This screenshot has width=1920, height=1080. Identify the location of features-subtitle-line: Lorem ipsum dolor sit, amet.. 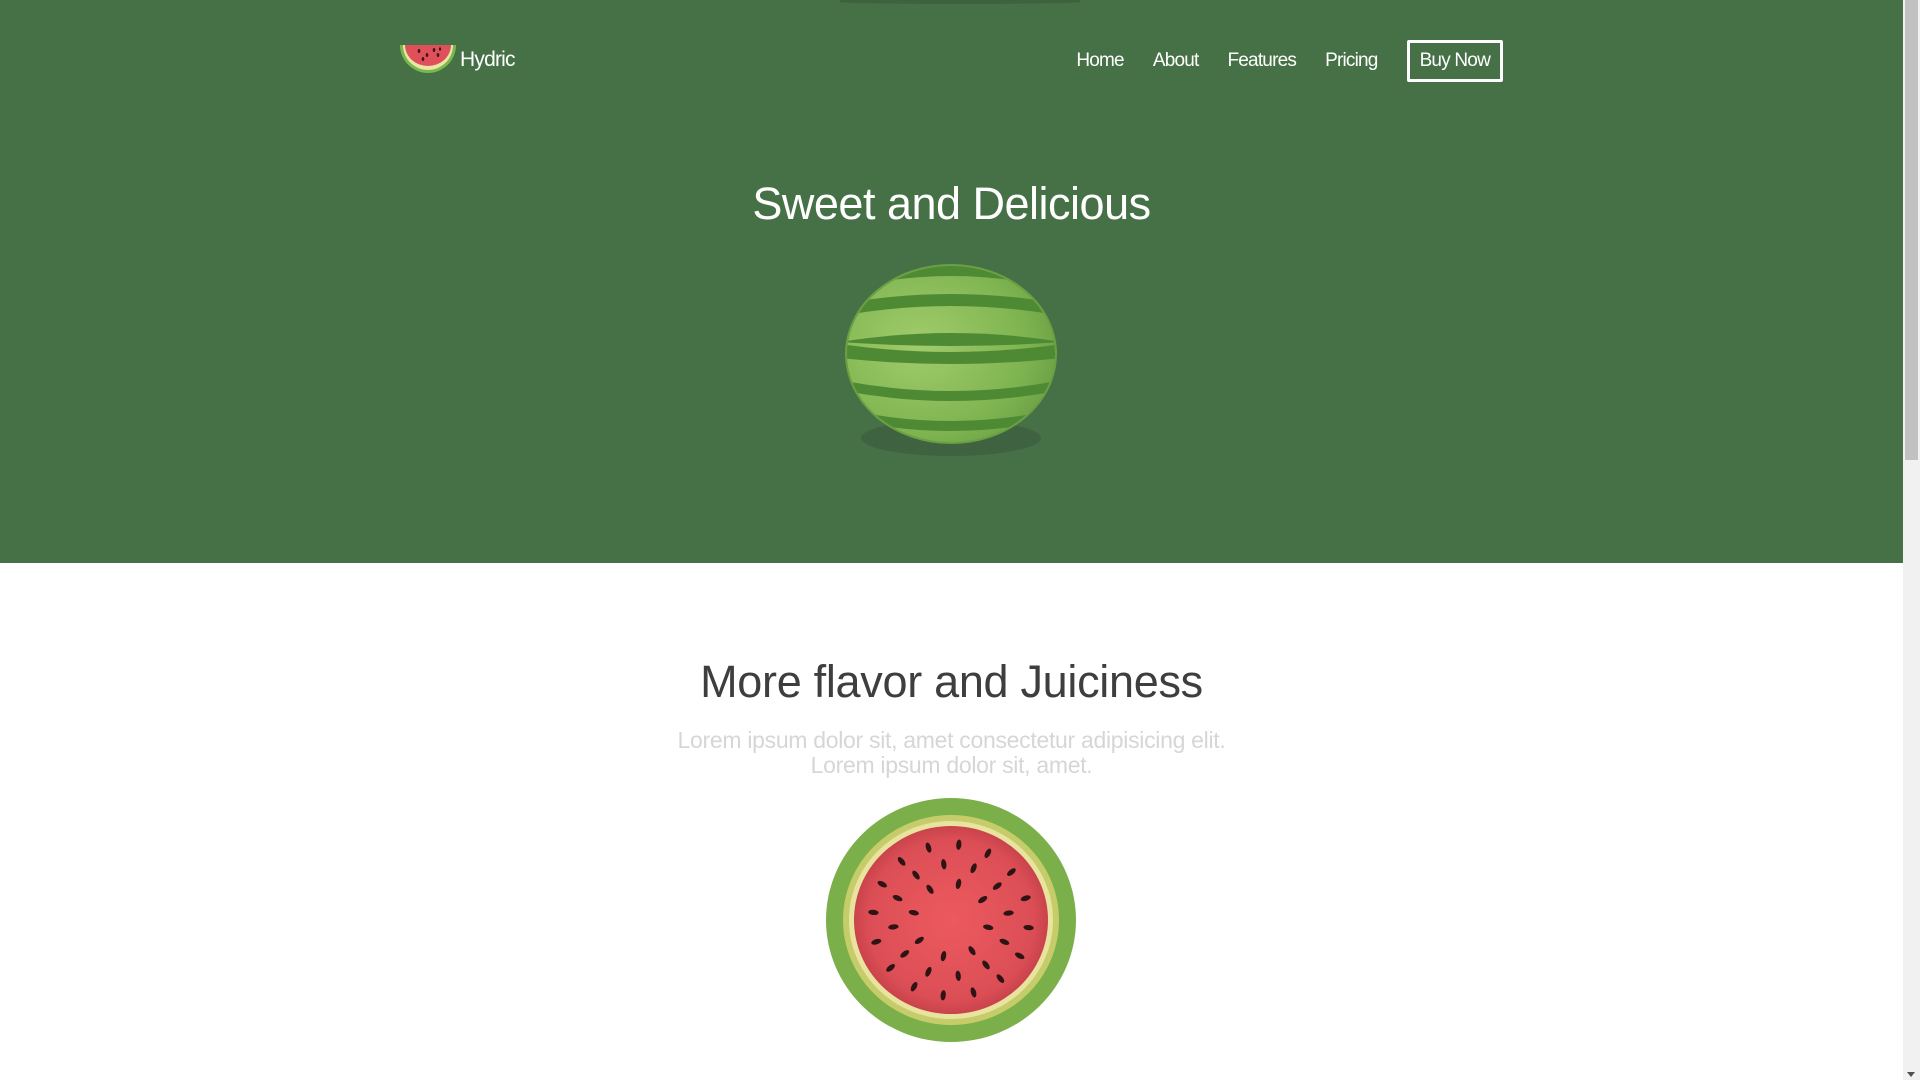
(951, 765).